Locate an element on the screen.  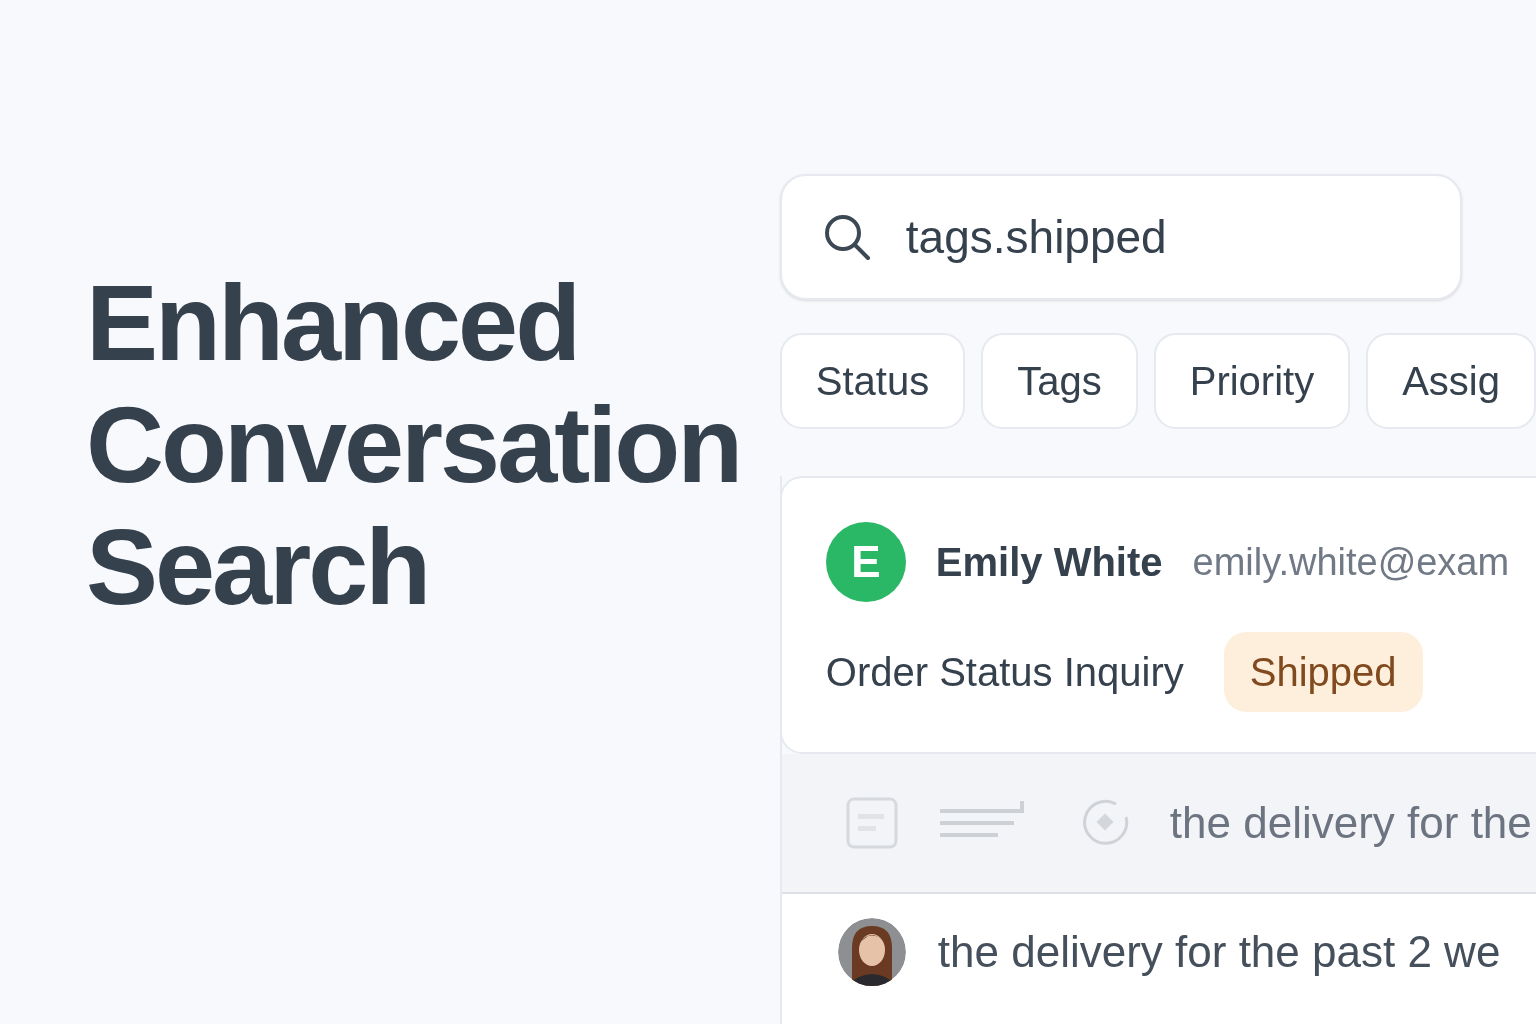
contact-email: emily.white@exam is located at coordinates (1351, 562).